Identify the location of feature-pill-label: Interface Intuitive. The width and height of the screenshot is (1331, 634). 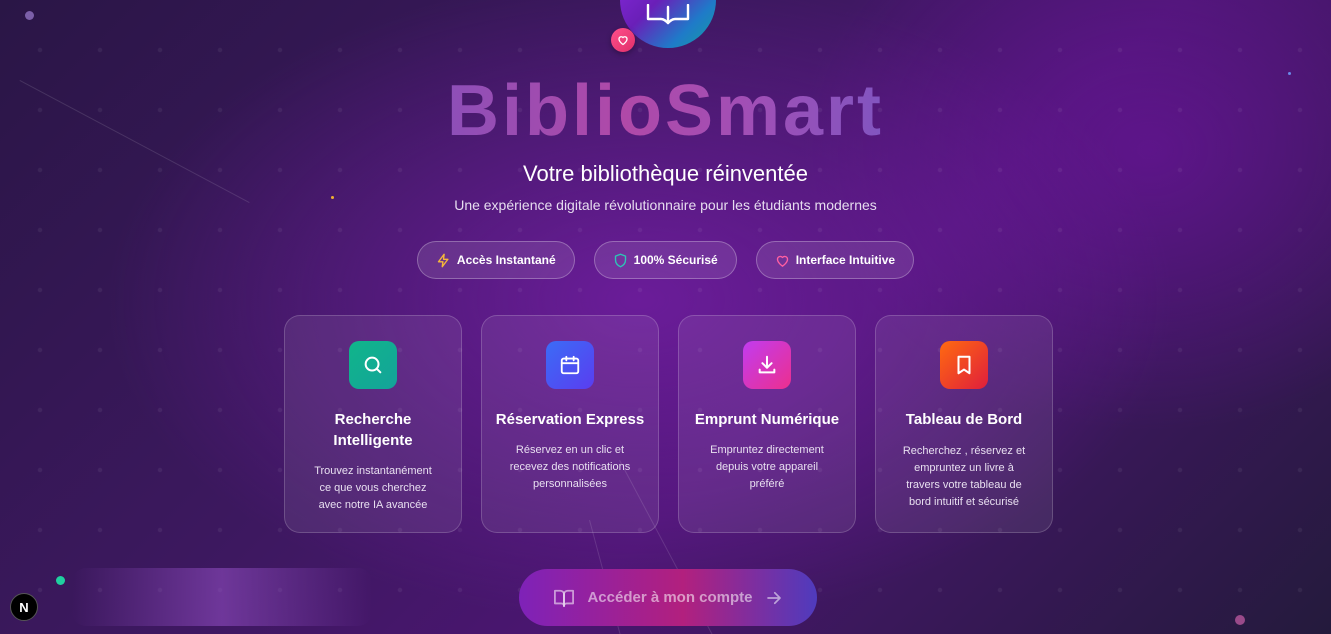
(845, 260).